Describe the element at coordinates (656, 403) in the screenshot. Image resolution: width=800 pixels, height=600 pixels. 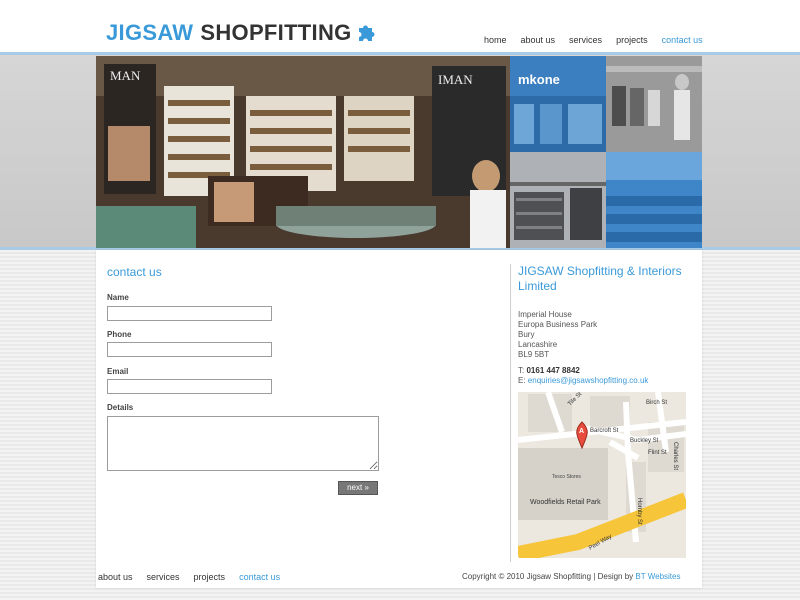
I see `map-street-label: Birch St` at that location.